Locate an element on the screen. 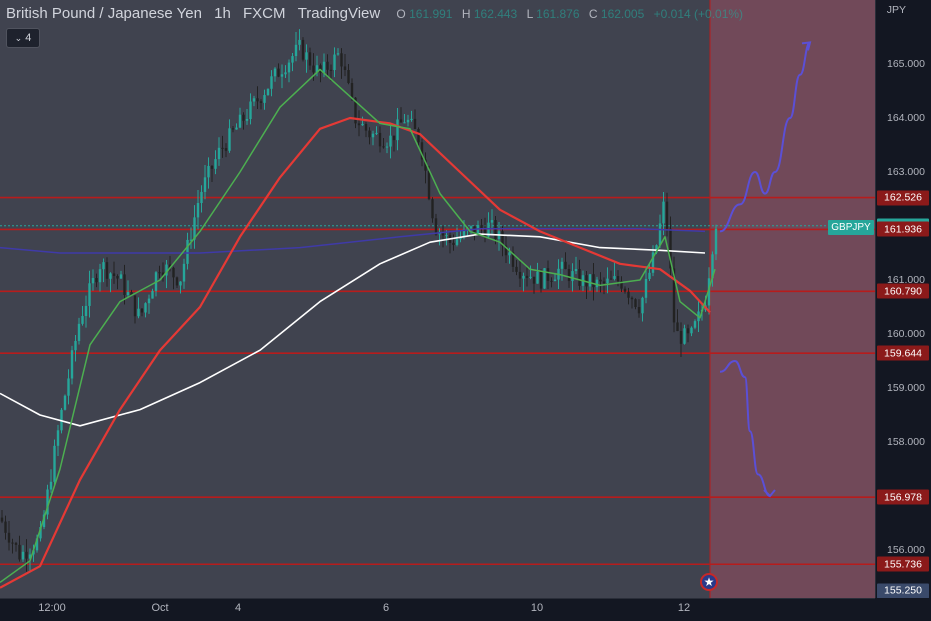  close-value: 162.005 is located at coordinates (622, 14).